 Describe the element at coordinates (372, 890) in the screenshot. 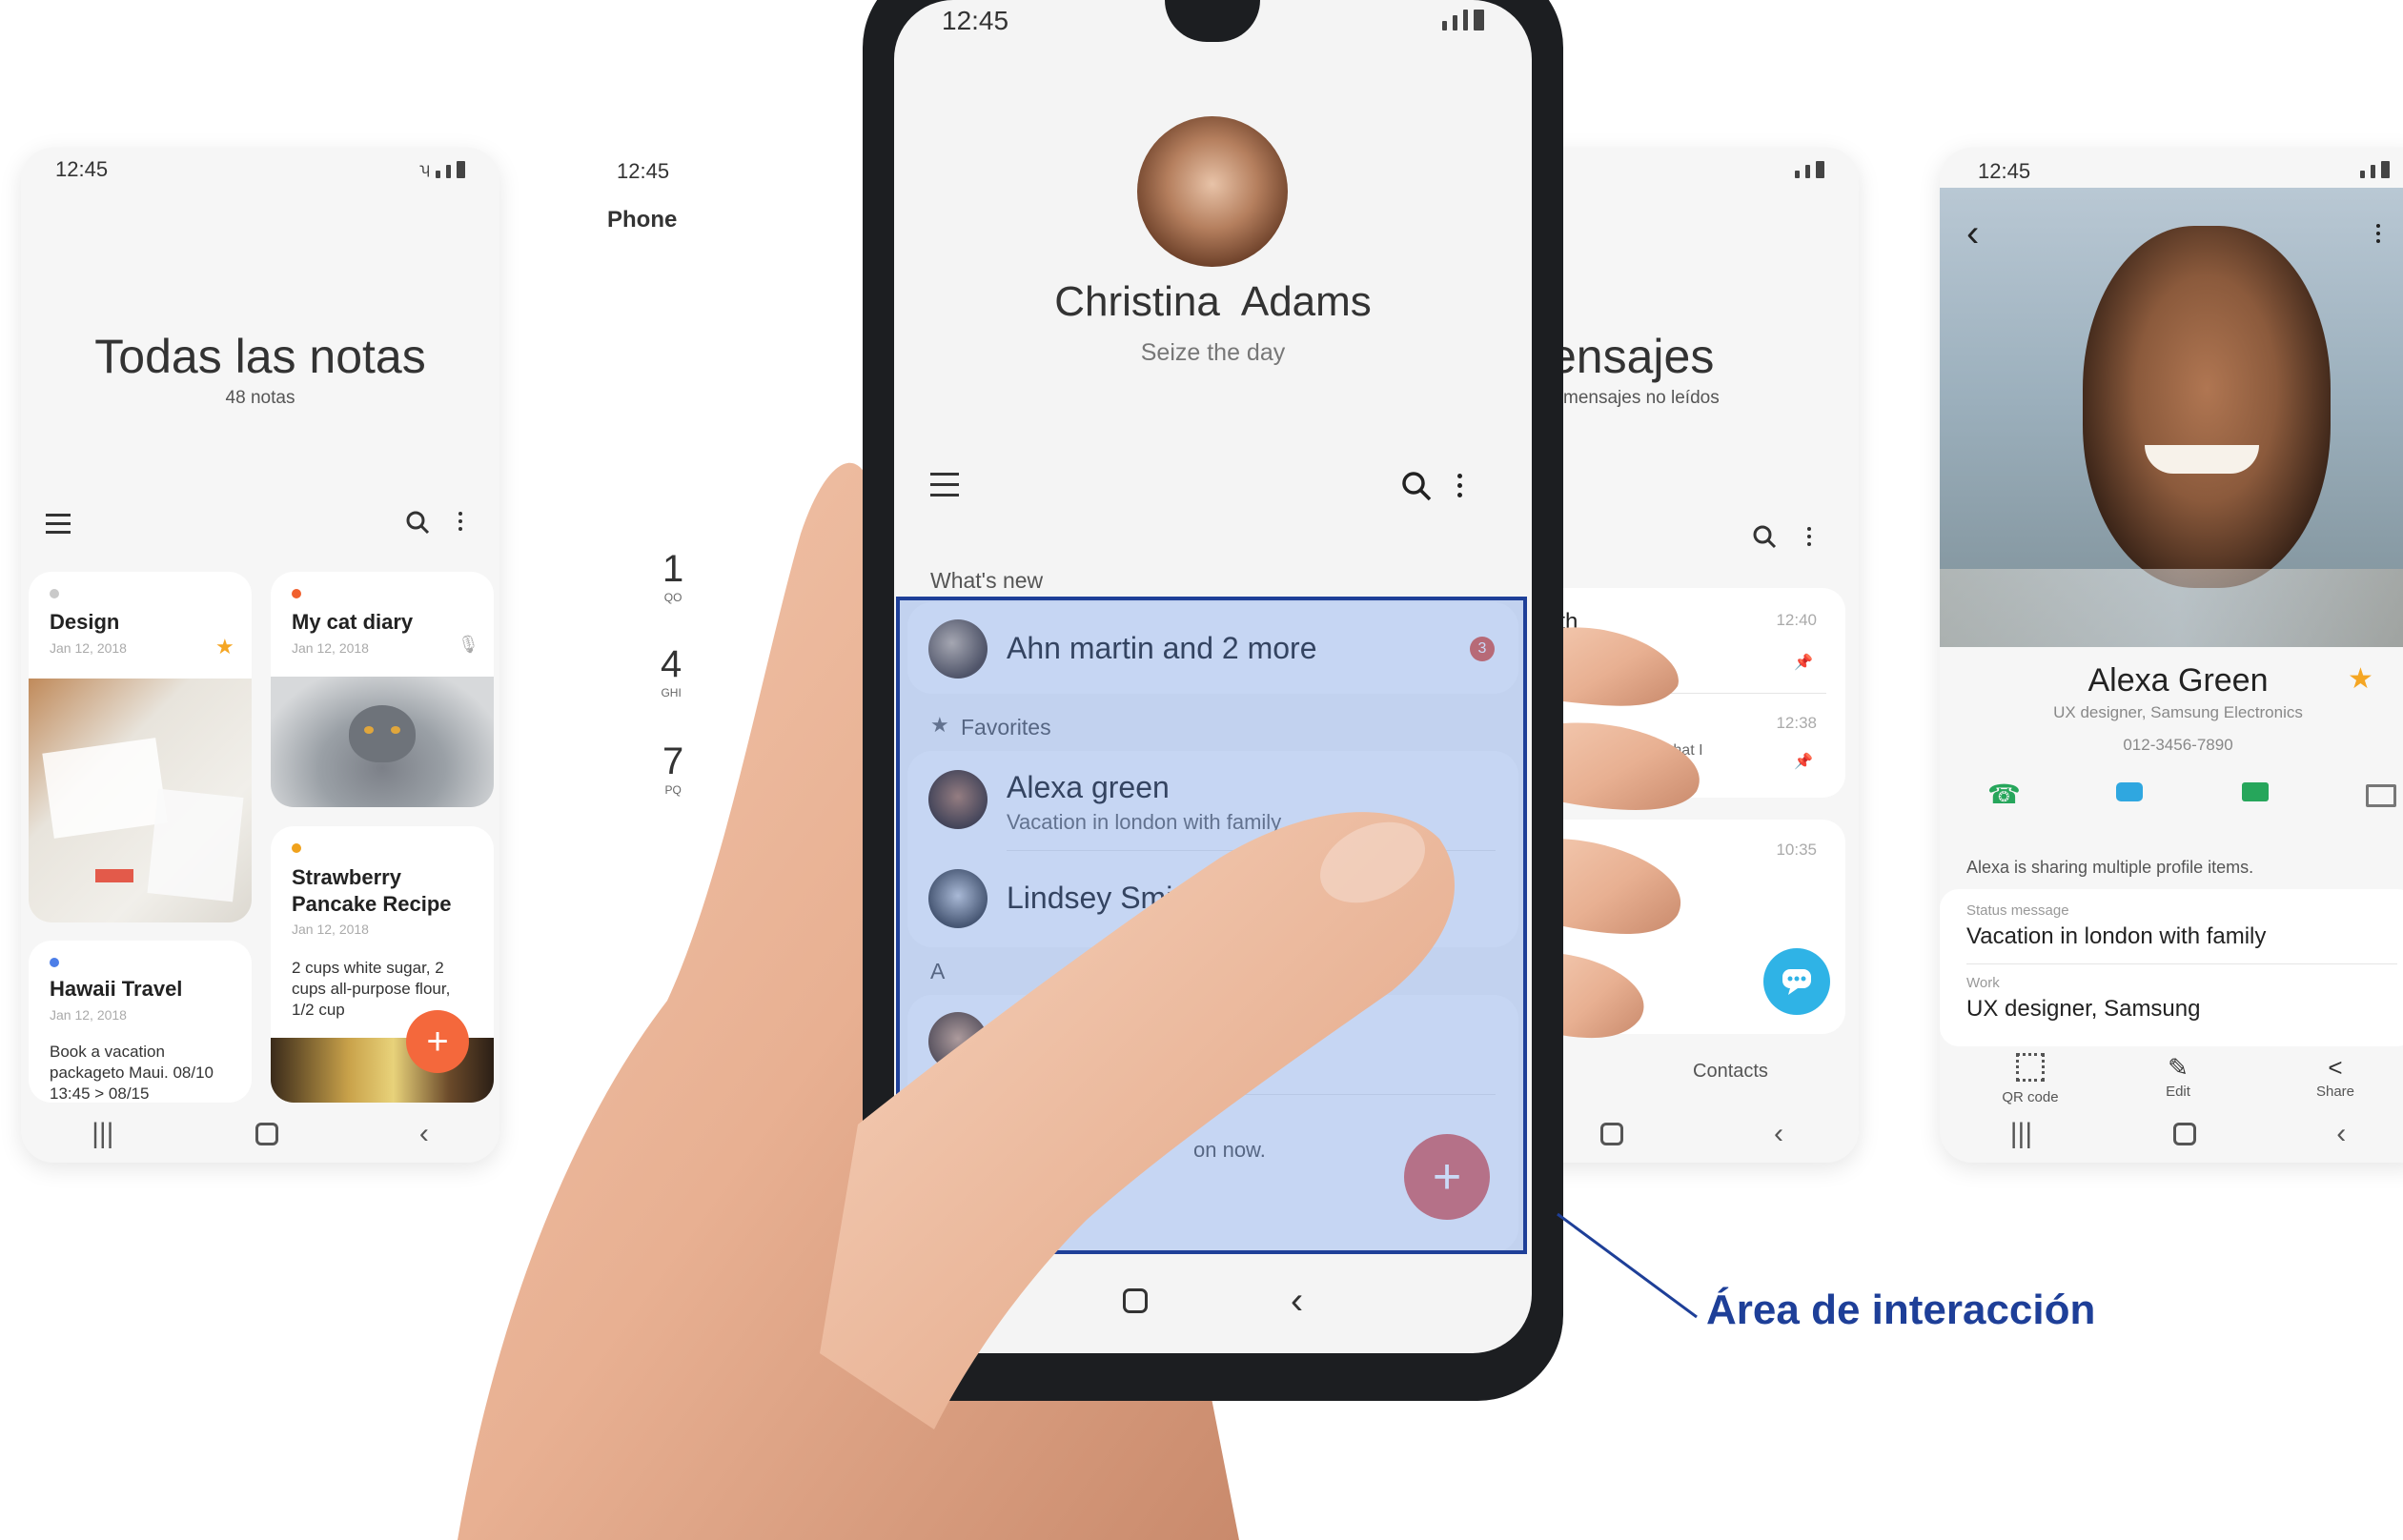

I see `note-title: Strawberry Pancake Recipe` at that location.